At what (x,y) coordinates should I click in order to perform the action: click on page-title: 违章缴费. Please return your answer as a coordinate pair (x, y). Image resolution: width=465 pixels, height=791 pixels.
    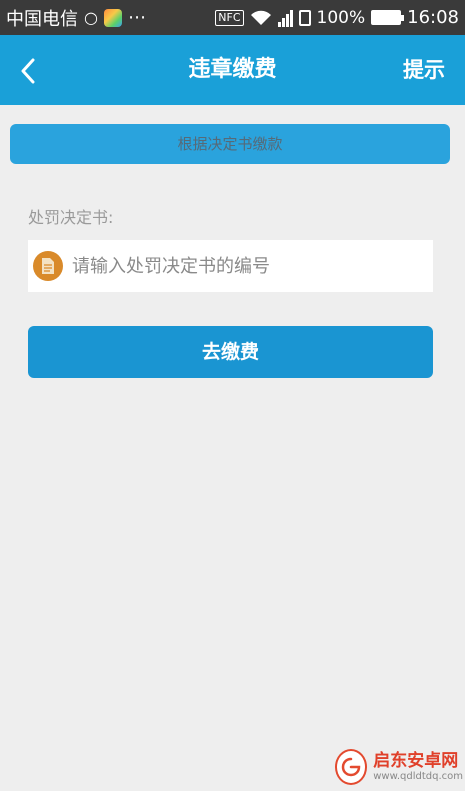
    Looking at the image, I should click on (232, 69).